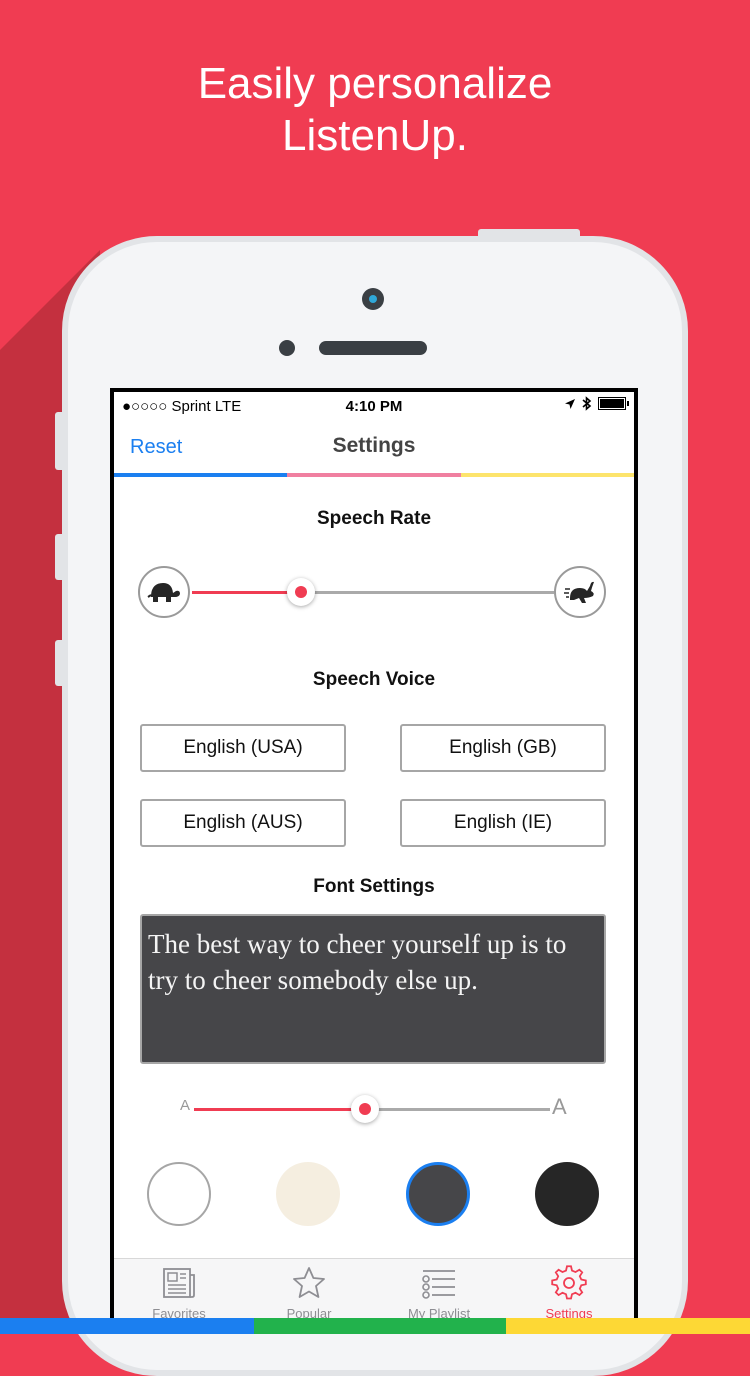 This screenshot has height=1376, width=750. I want to click on voice-option-english-ie: English (IE), so click(503, 823).